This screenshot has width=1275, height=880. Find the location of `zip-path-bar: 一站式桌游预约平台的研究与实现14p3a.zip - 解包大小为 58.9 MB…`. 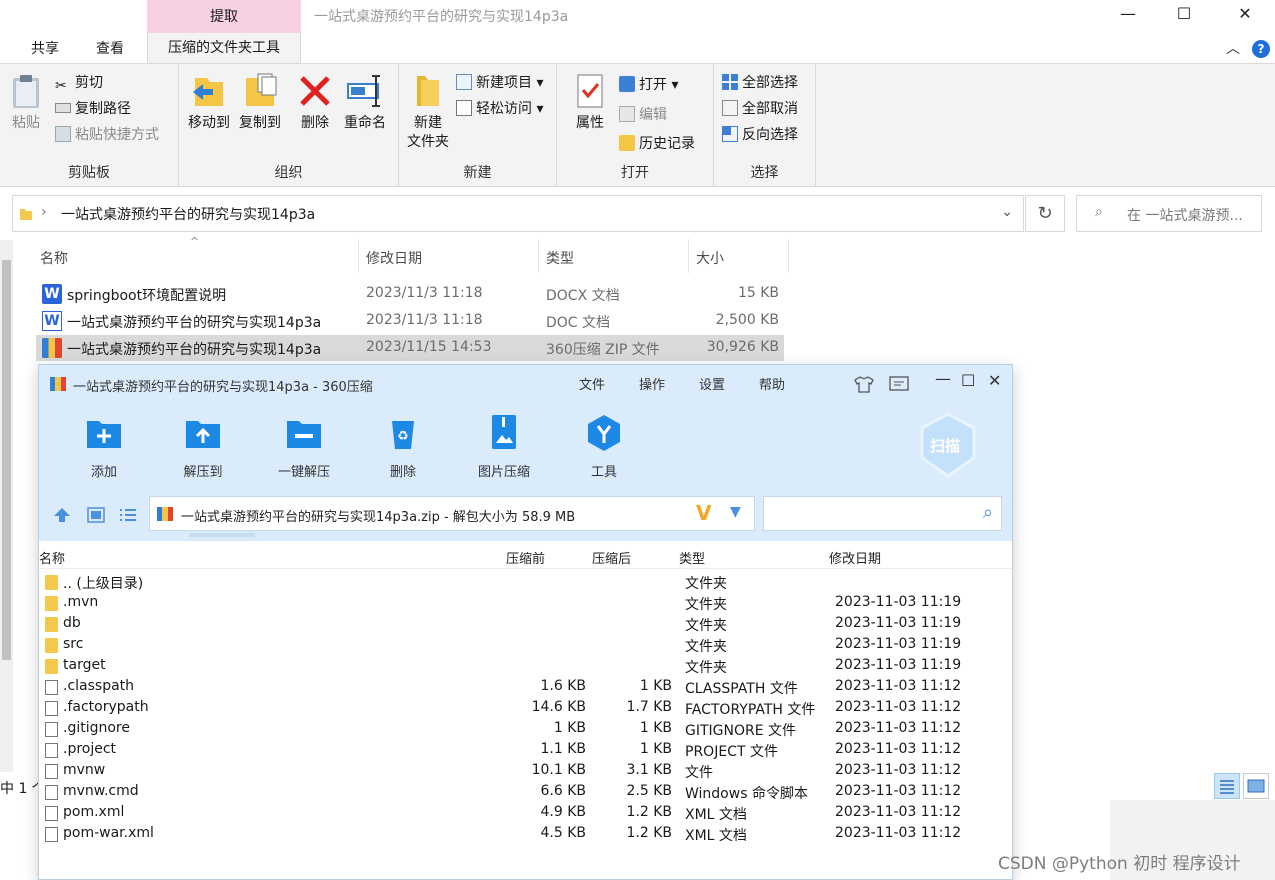

zip-path-bar: 一站式桌游预约平台的研究与实现14p3a.zip - 解包大小为 58.9 MB… is located at coordinates (452, 513).